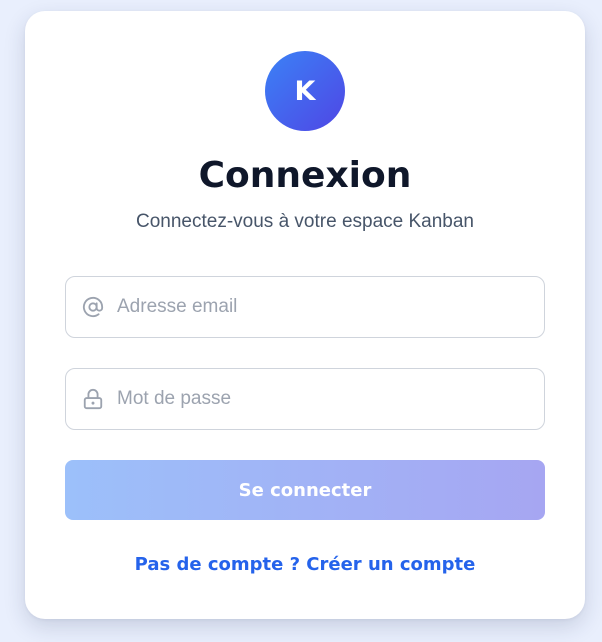 The height and width of the screenshot is (642, 602). What do you see at coordinates (317, 399) in the screenshot?
I see `password-input` at bounding box center [317, 399].